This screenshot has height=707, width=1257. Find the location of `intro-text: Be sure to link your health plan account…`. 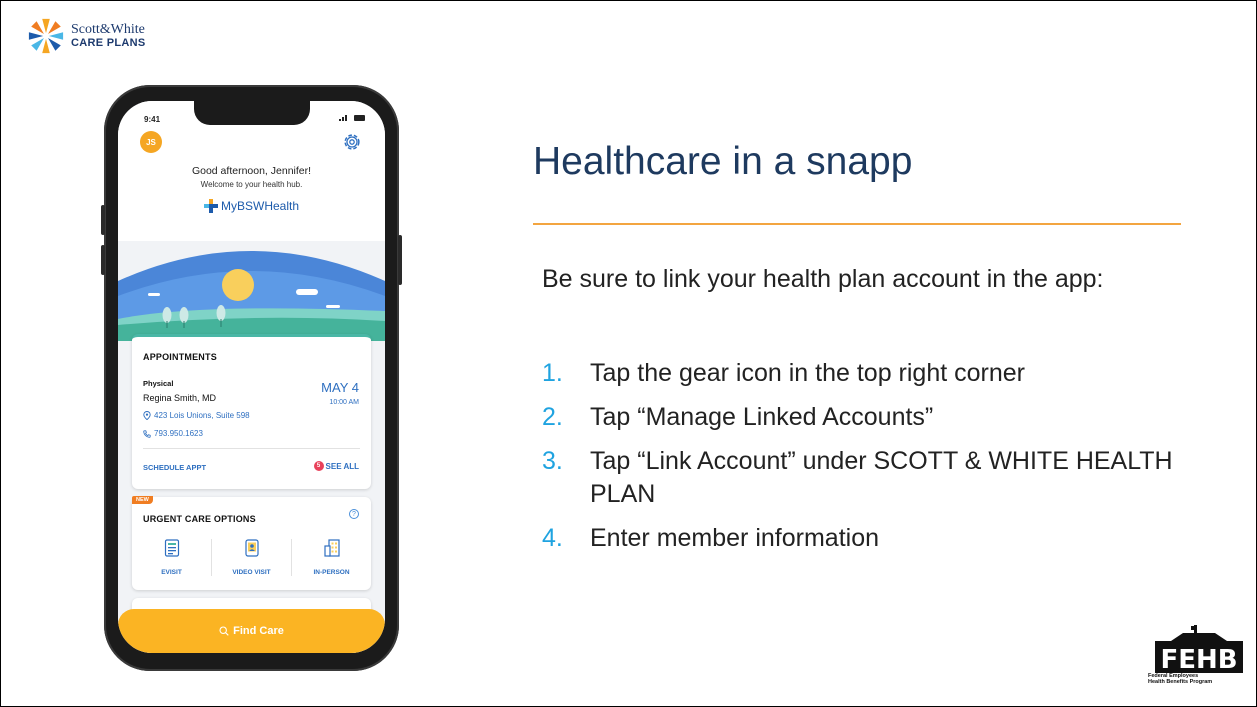

intro-text: Be sure to link your health plan account… is located at coordinates (823, 279).